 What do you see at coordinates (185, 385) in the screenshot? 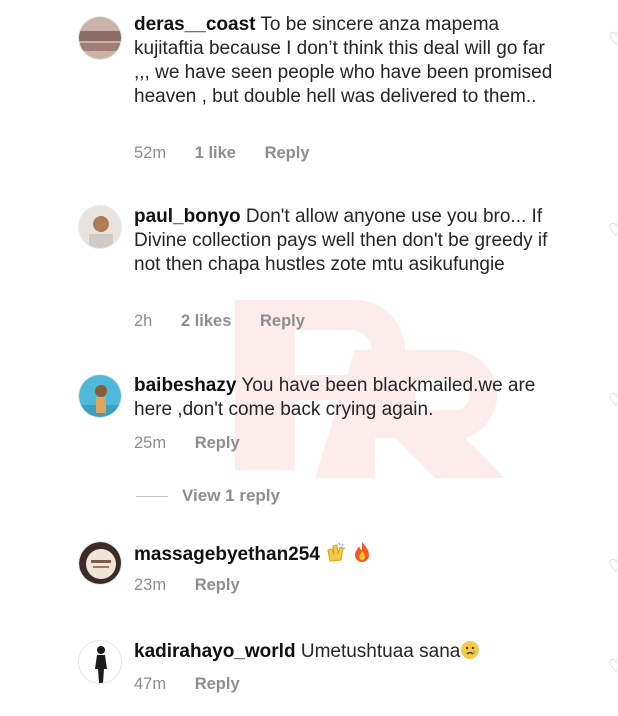
I see `comment-username: baibeshazy` at bounding box center [185, 385].